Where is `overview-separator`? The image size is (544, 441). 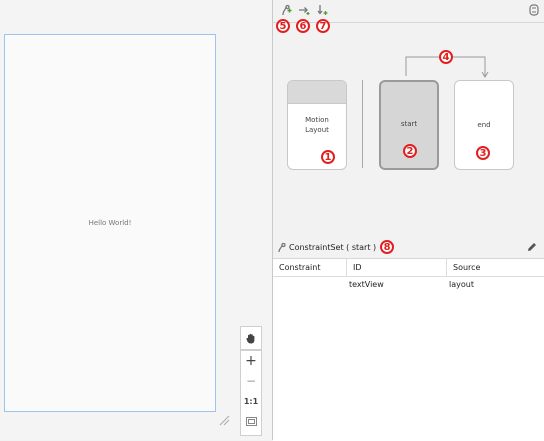 overview-separator is located at coordinates (362, 124).